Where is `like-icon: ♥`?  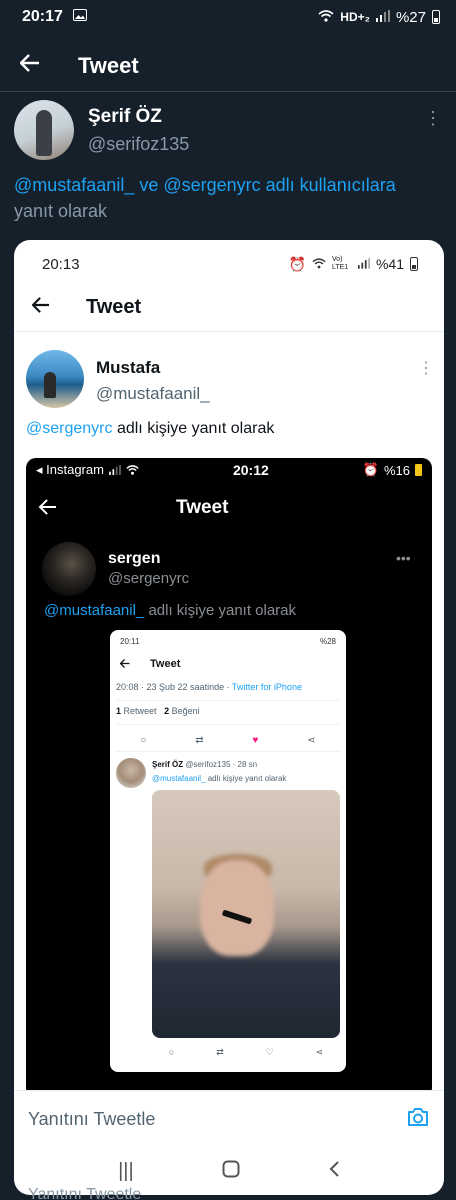
like-icon: ♥ is located at coordinates (255, 740).